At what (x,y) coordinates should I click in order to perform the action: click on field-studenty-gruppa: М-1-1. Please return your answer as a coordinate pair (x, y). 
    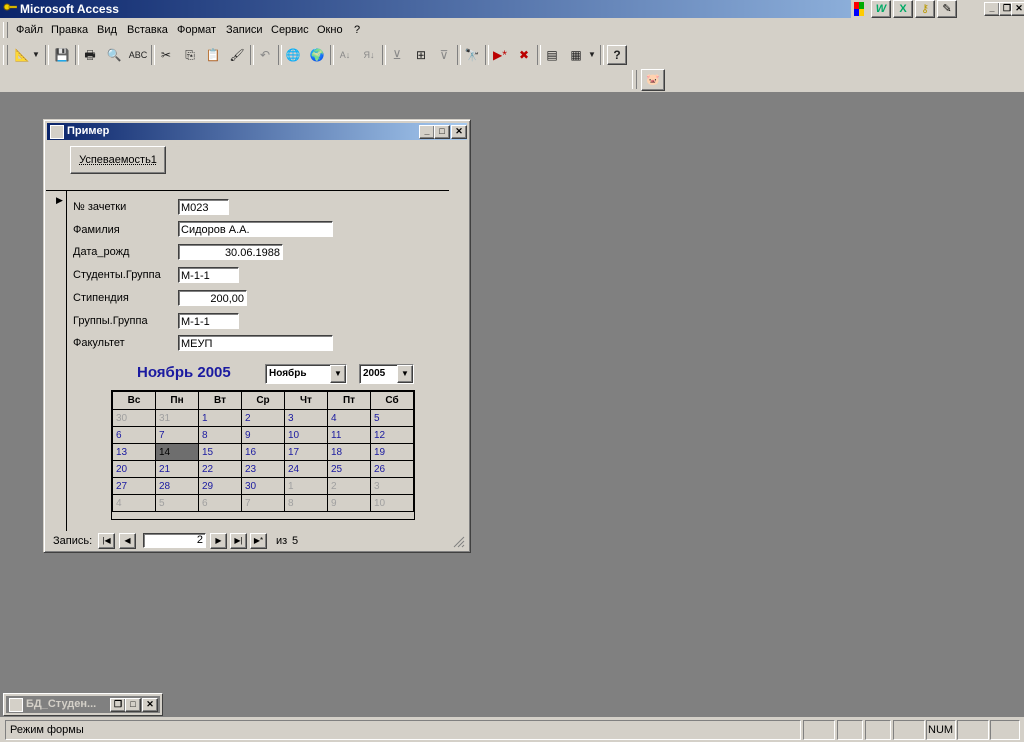
    Looking at the image, I should click on (208, 275).